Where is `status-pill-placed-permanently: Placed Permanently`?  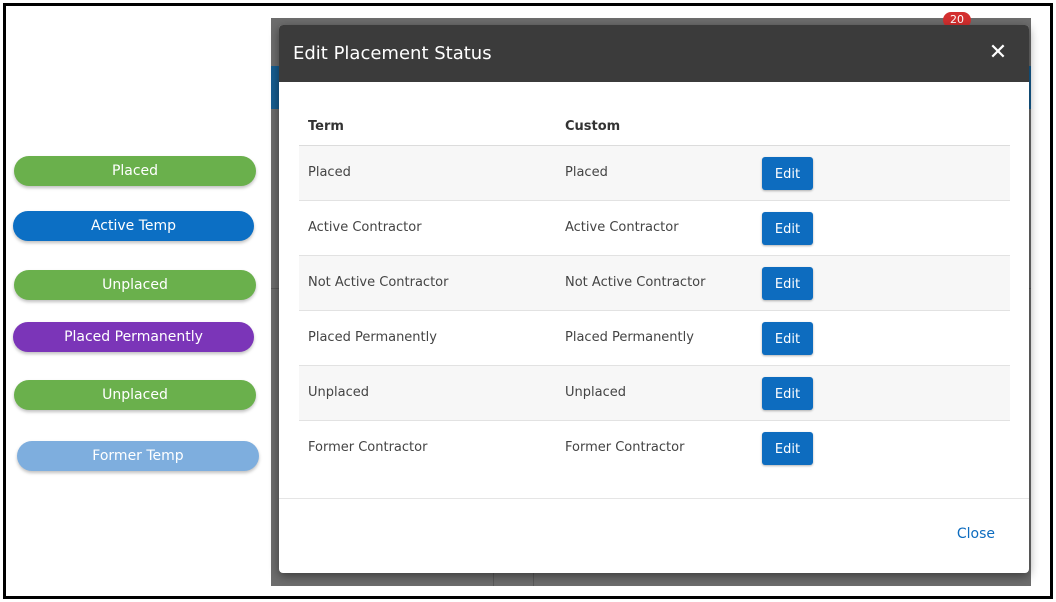
status-pill-placed-permanently: Placed Permanently is located at coordinates (133, 337).